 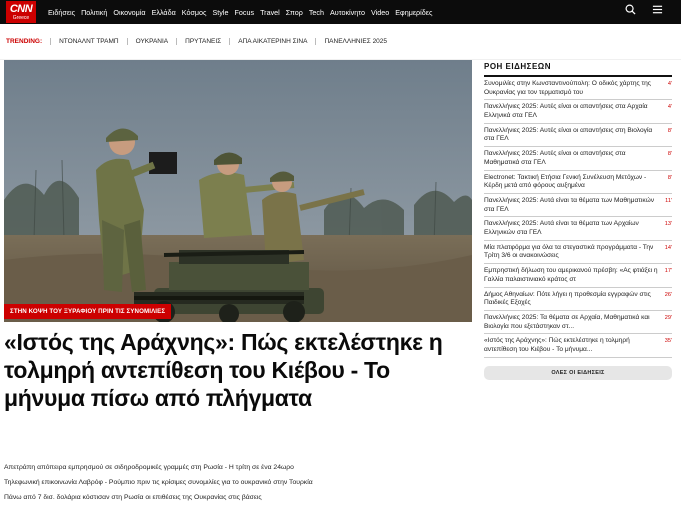 What do you see at coordinates (668, 247) in the screenshot?
I see `news-feed-item-time: 14'` at bounding box center [668, 247].